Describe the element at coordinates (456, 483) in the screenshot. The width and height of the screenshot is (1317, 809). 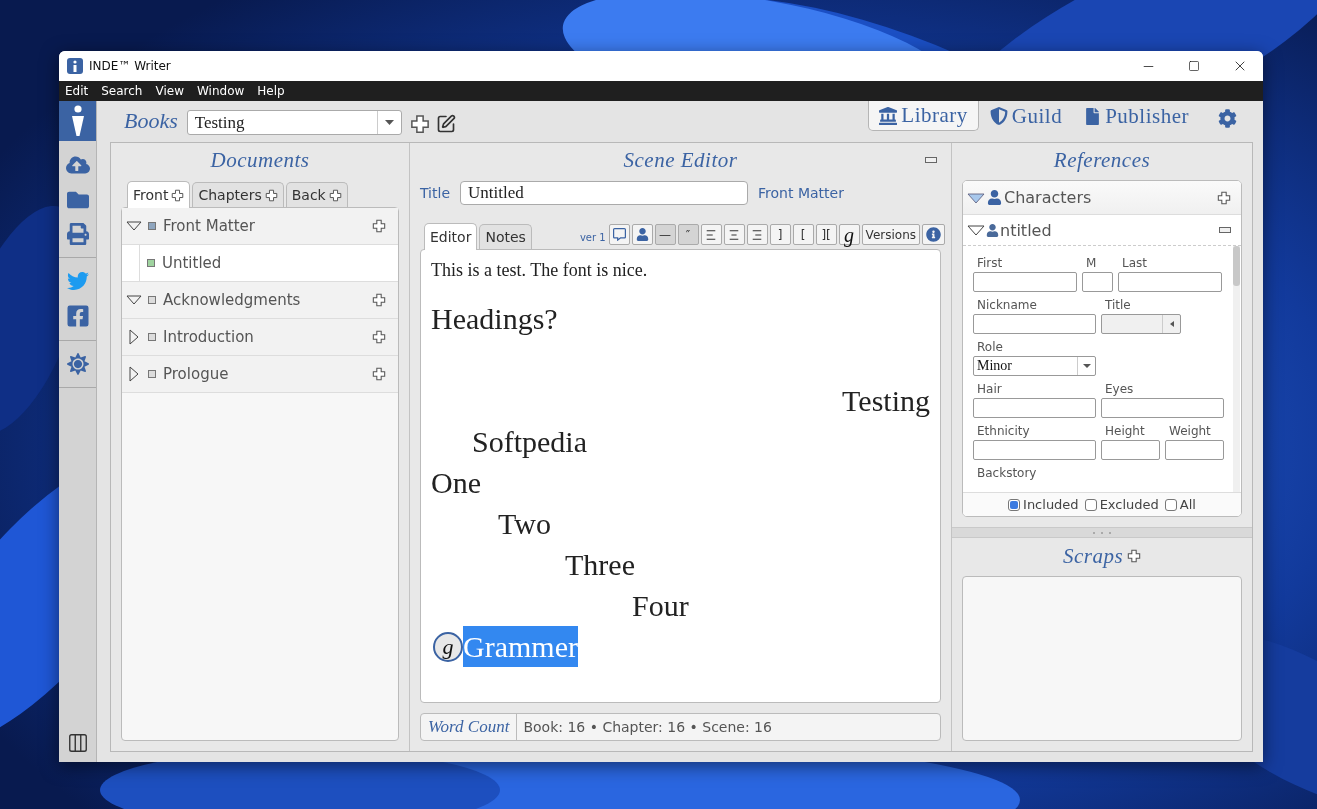
I see `heading-text: One` at that location.